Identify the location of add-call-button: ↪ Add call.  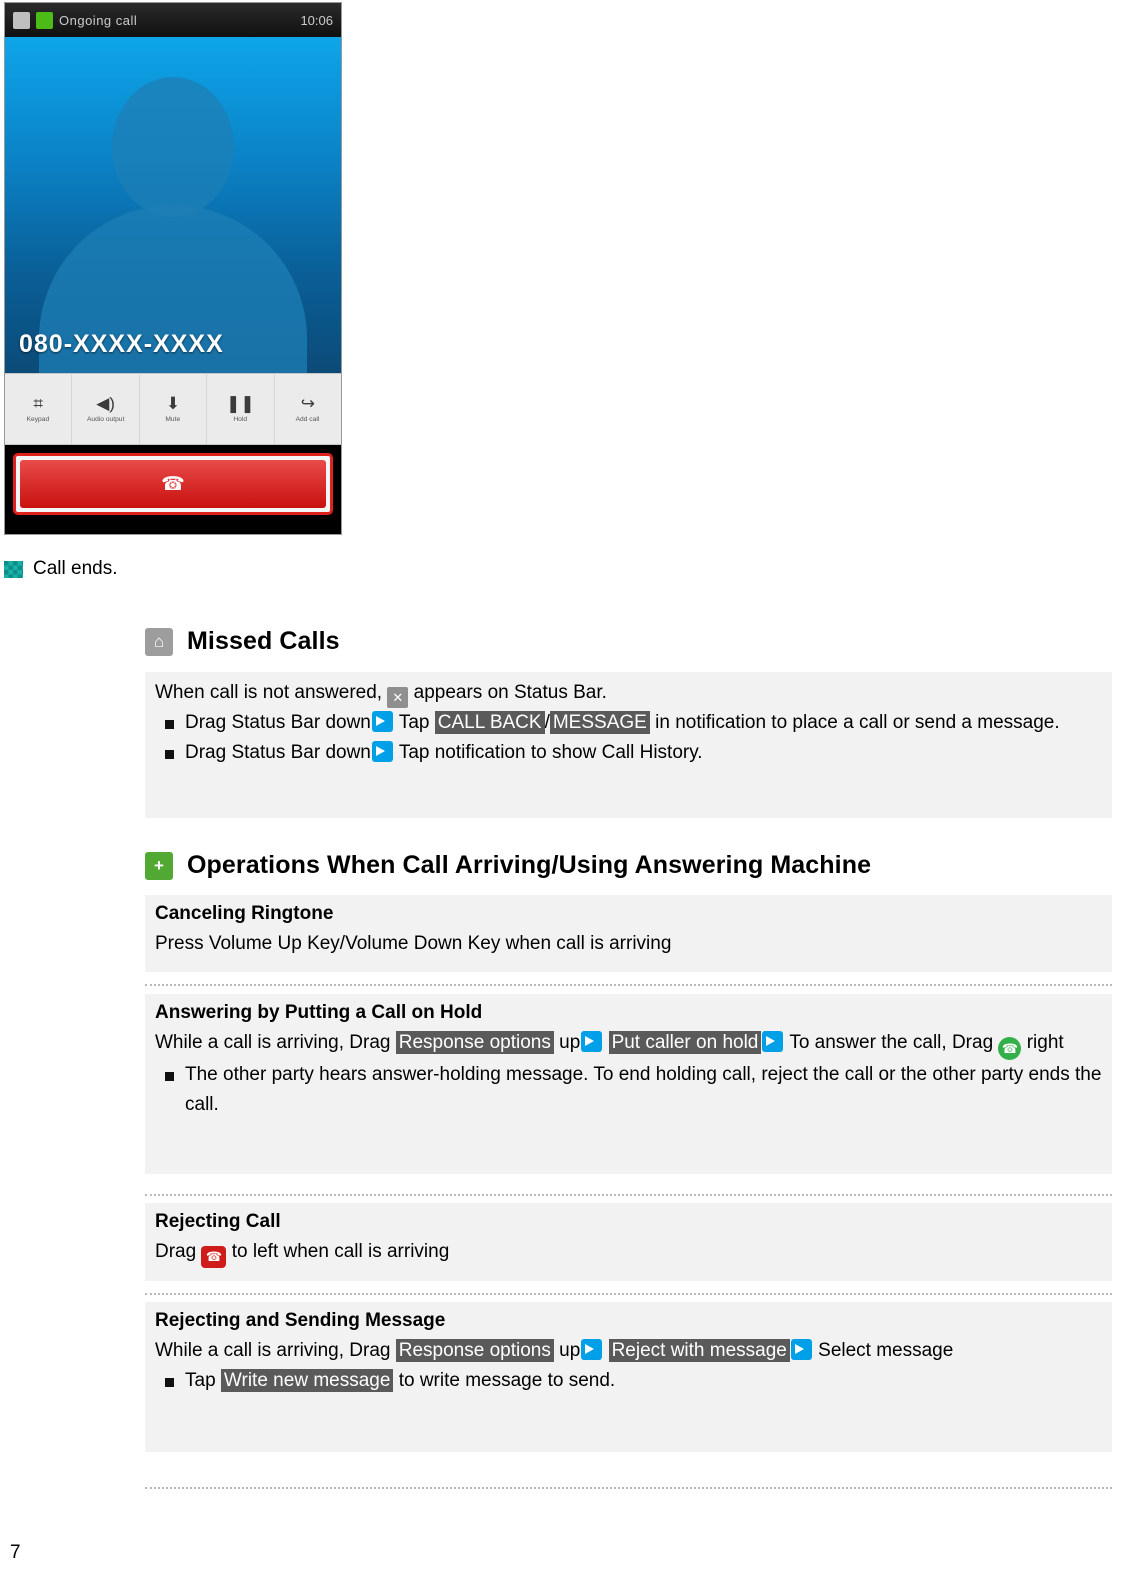
(308, 409).